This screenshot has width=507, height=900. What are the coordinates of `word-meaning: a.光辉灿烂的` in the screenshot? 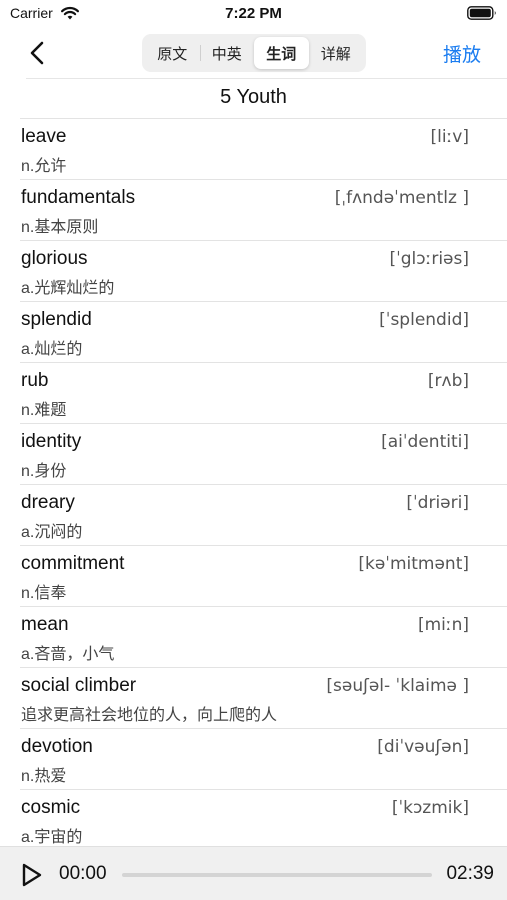 It's located at (68, 288).